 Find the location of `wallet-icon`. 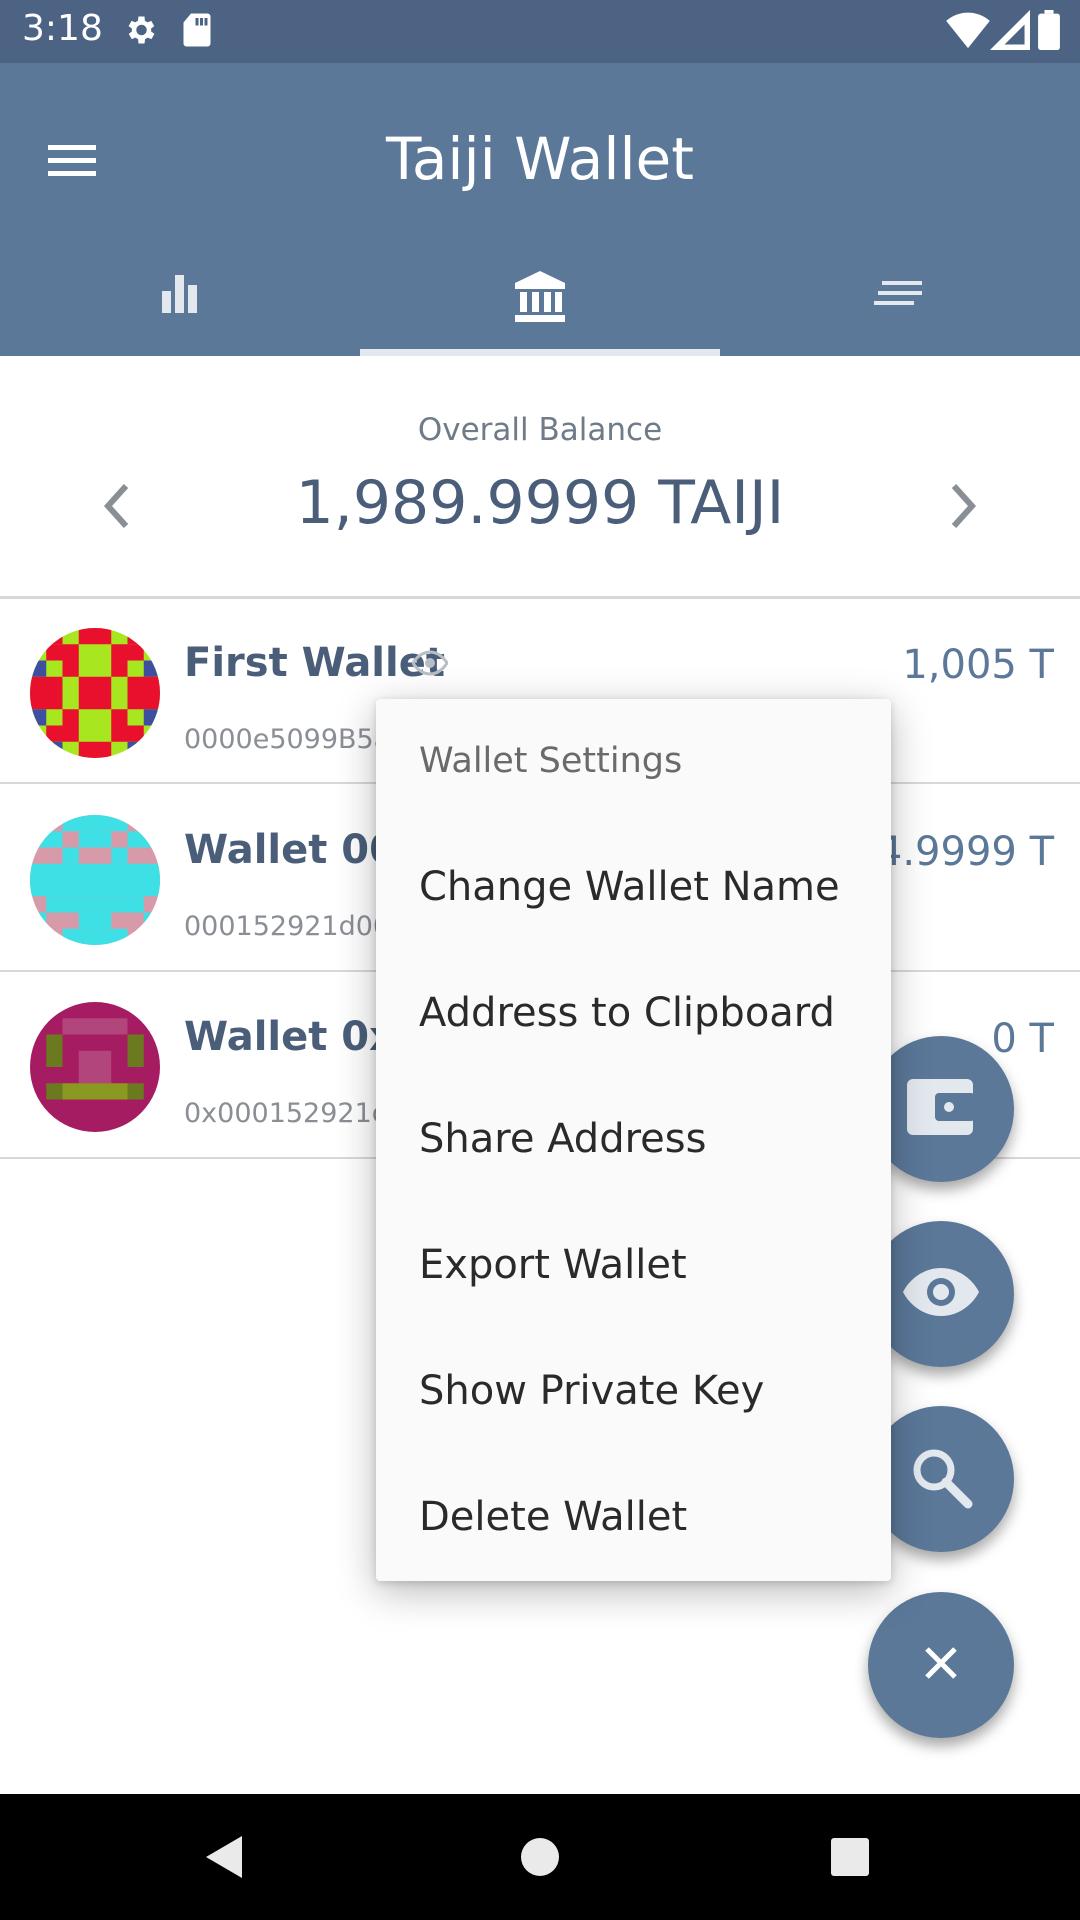

wallet-icon is located at coordinates (941, 1109).